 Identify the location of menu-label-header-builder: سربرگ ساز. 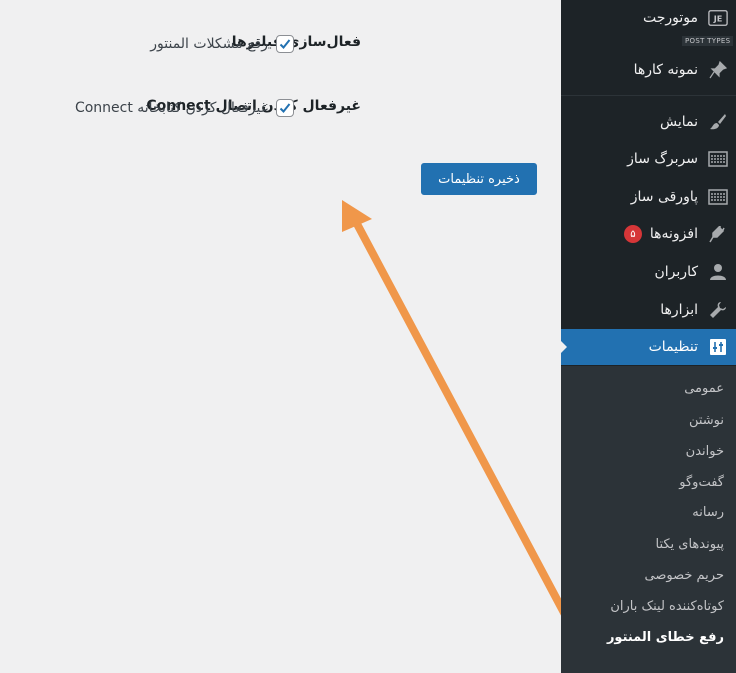
(662, 159).